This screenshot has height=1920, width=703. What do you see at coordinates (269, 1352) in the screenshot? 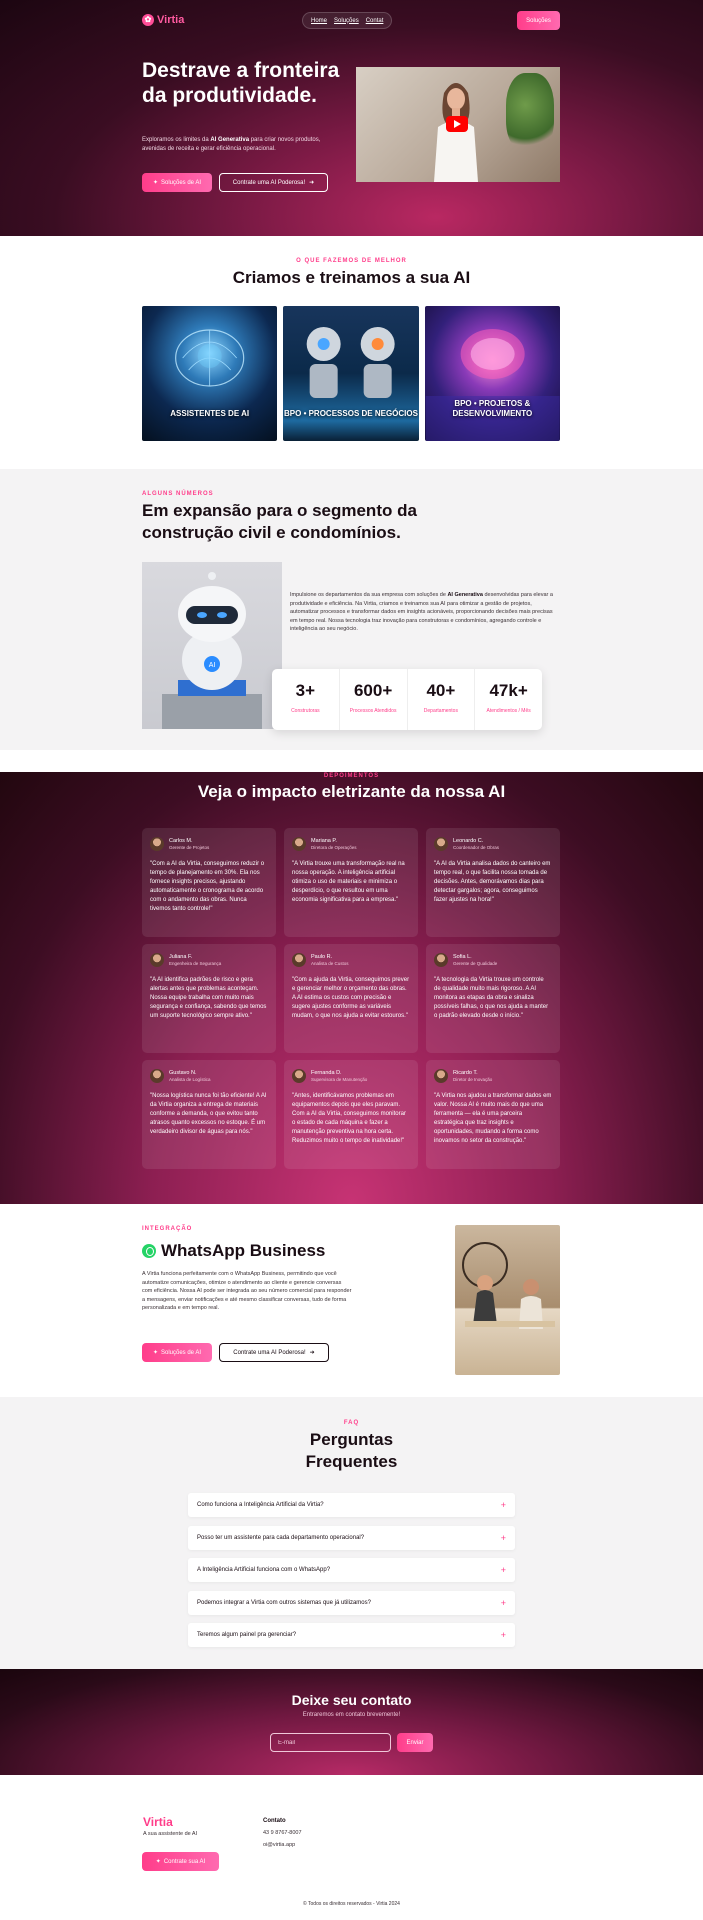
I see `whatsapp-hire-label: Contrate uma AI Poderosa!` at bounding box center [269, 1352].